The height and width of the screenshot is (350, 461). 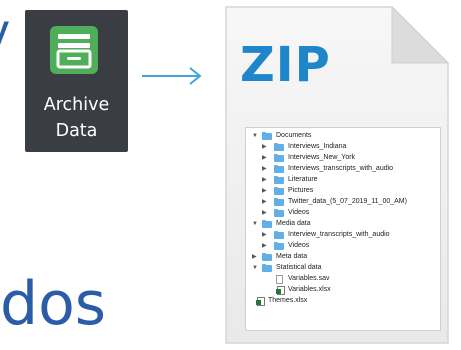 What do you see at coordinates (342, 213) in the screenshot?
I see `tree-row-videos: ▶ Videos` at bounding box center [342, 213].